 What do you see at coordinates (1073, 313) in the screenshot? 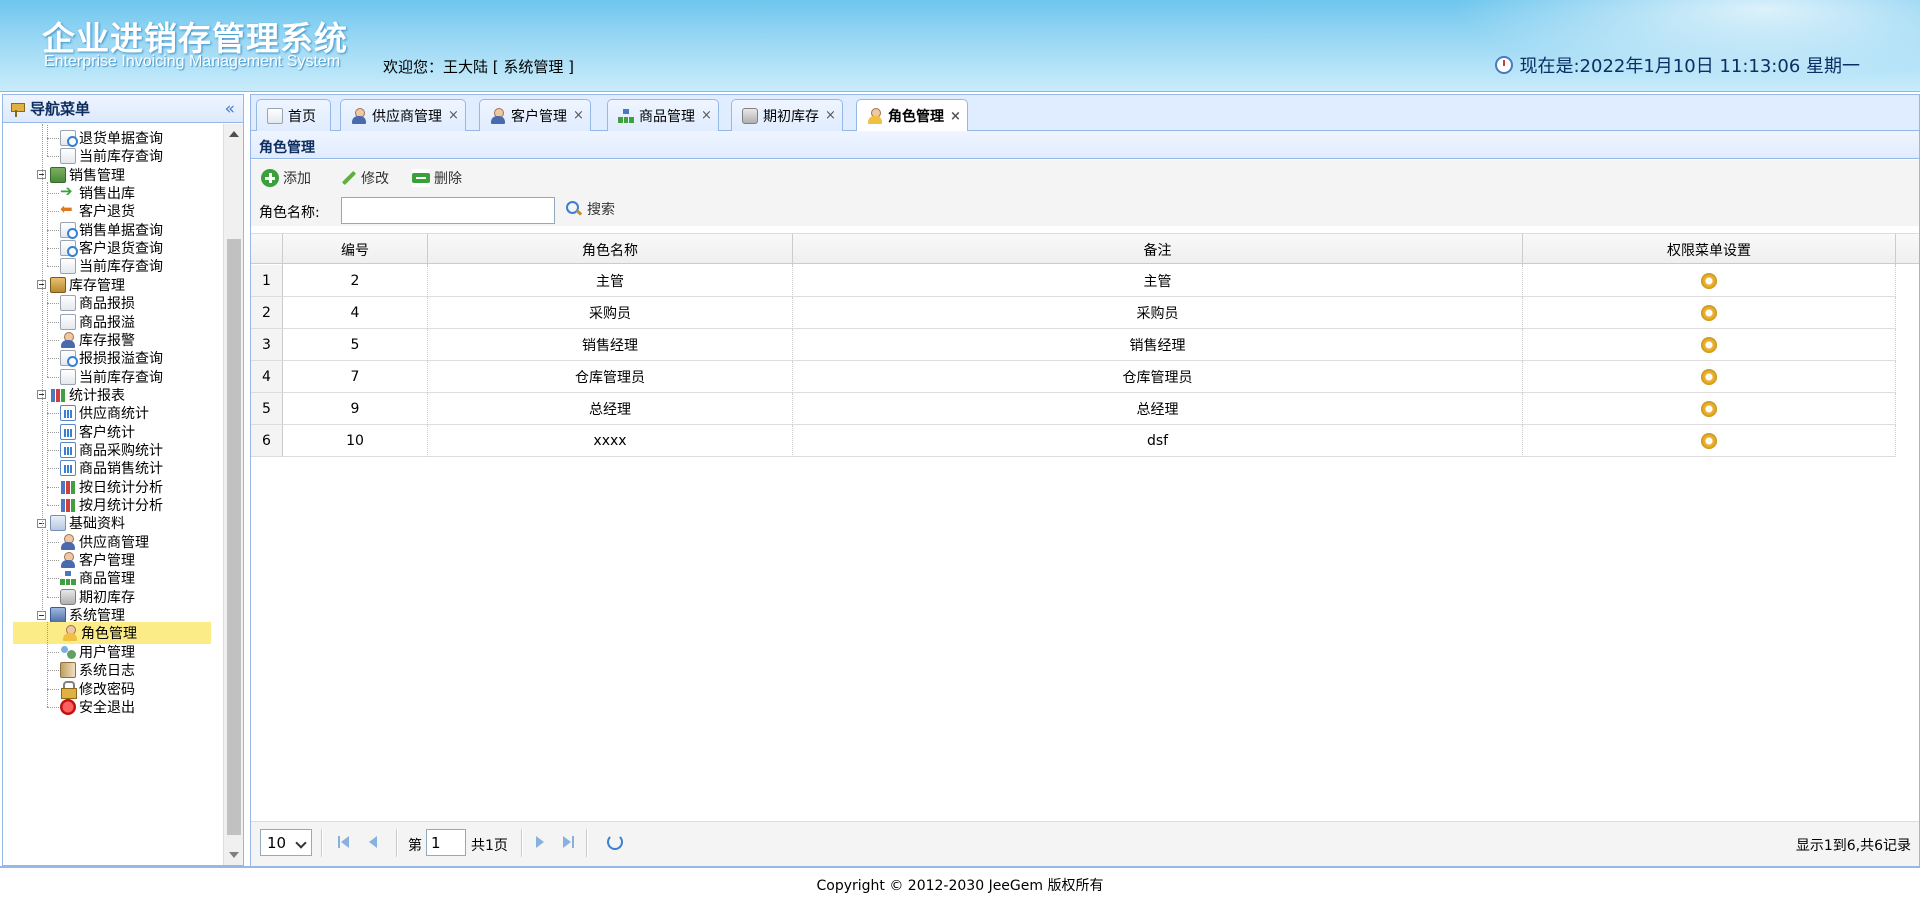
I see `table-row: 2 4 采购员 采购员` at bounding box center [1073, 313].